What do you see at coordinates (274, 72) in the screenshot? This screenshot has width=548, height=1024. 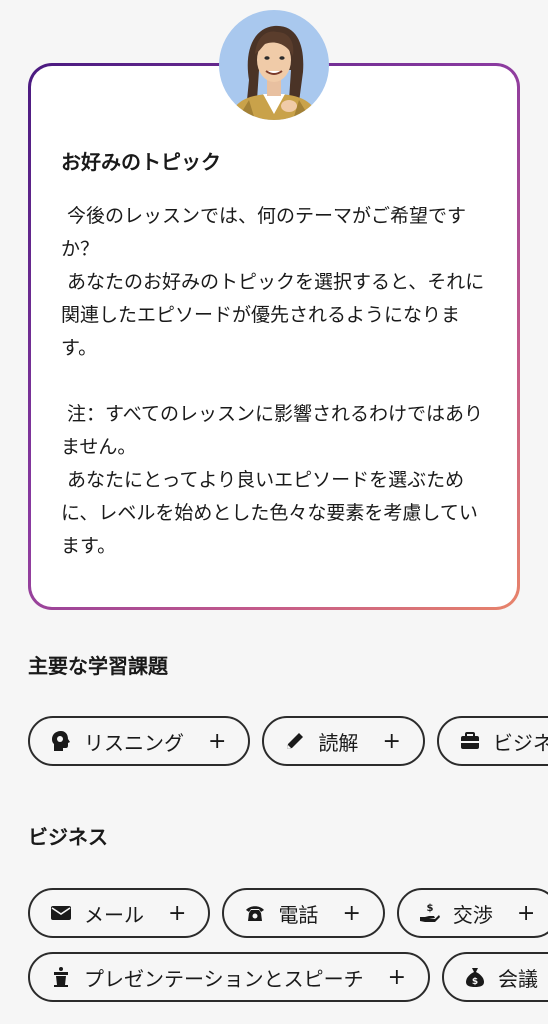 I see `tutor-avatar-illustration` at bounding box center [274, 72].